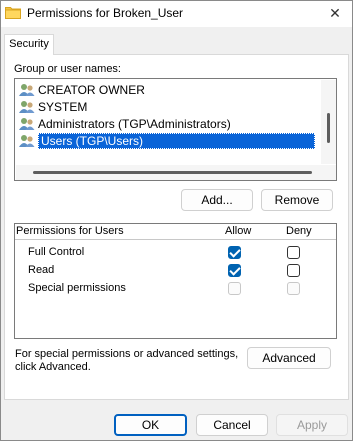  Describe the element at coordinates (328, 128) in the screenshot. I see `vertical-scroll-thumb` at that location.